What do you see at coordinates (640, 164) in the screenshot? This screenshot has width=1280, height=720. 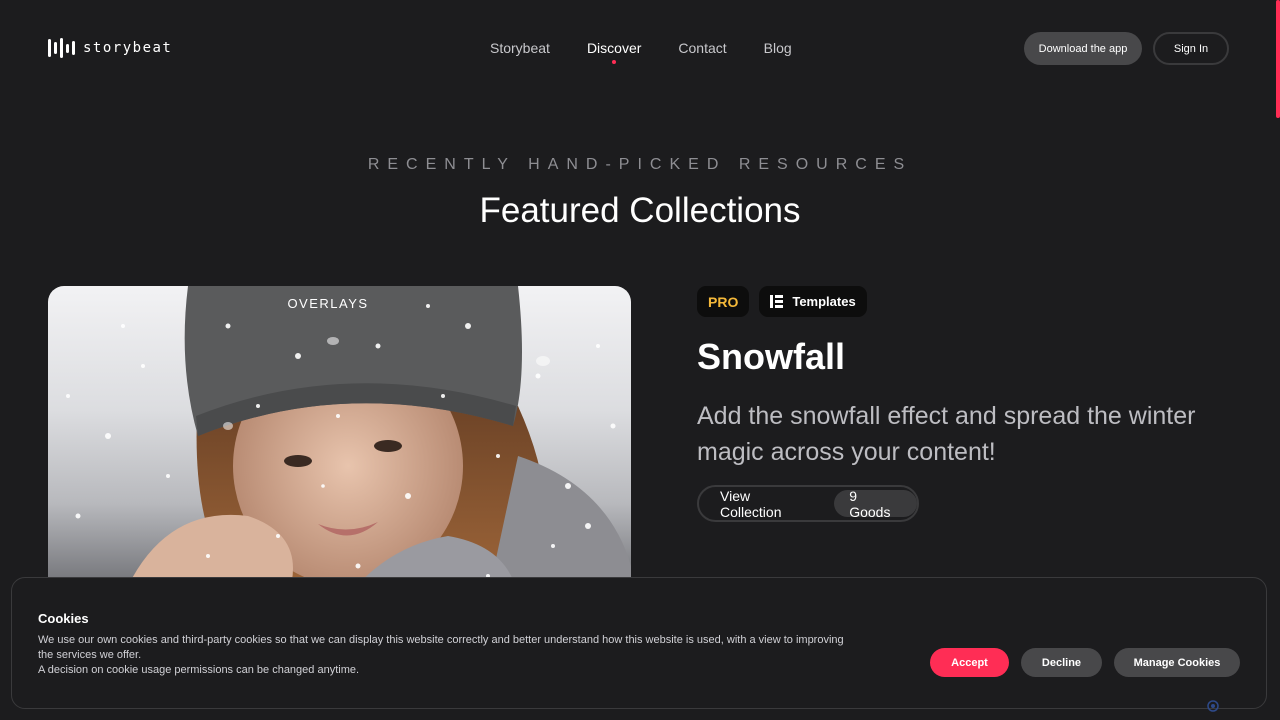 I see `section-eyebrow: RECENTLY HAND-PICKED RESOURCES` at bounding box center [640, 164].